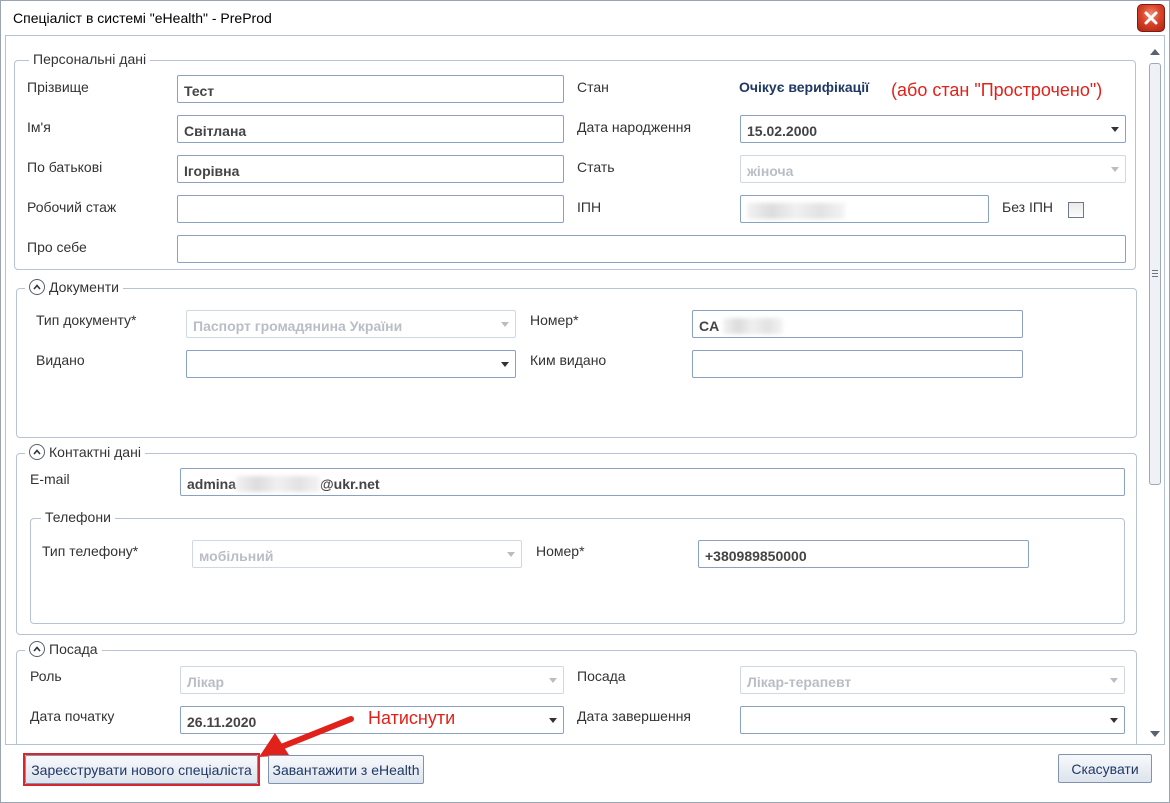 This screenshot has height=803, width=1170. I want to click on email-input: admina @ukr.net, so click(652, 482).